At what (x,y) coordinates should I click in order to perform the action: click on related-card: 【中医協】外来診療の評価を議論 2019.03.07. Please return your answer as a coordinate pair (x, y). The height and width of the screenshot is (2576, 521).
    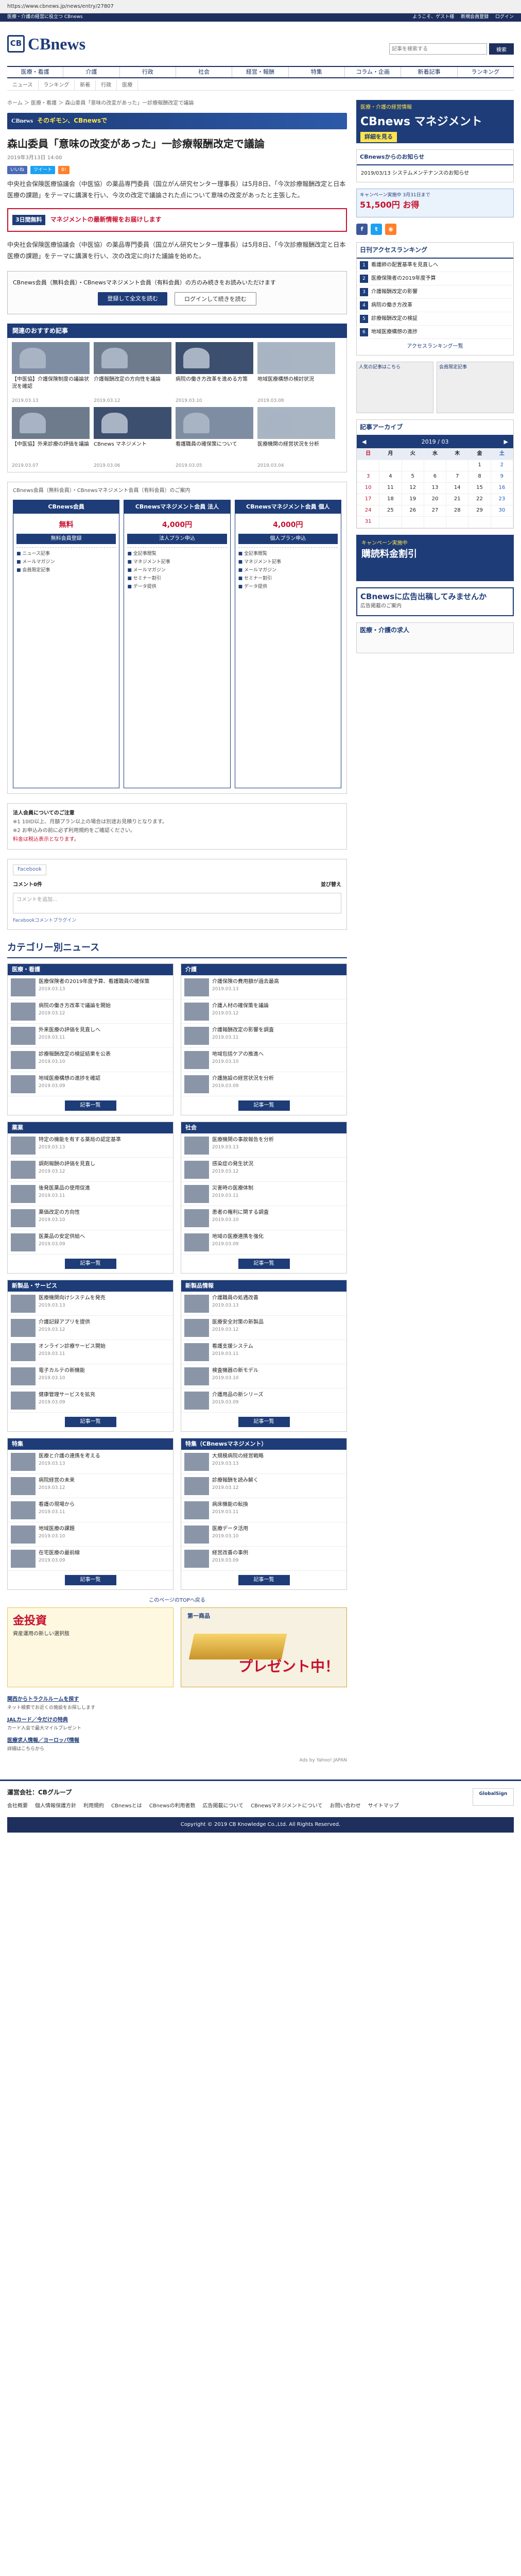
    Looking at the image, I should click on (51, 437).